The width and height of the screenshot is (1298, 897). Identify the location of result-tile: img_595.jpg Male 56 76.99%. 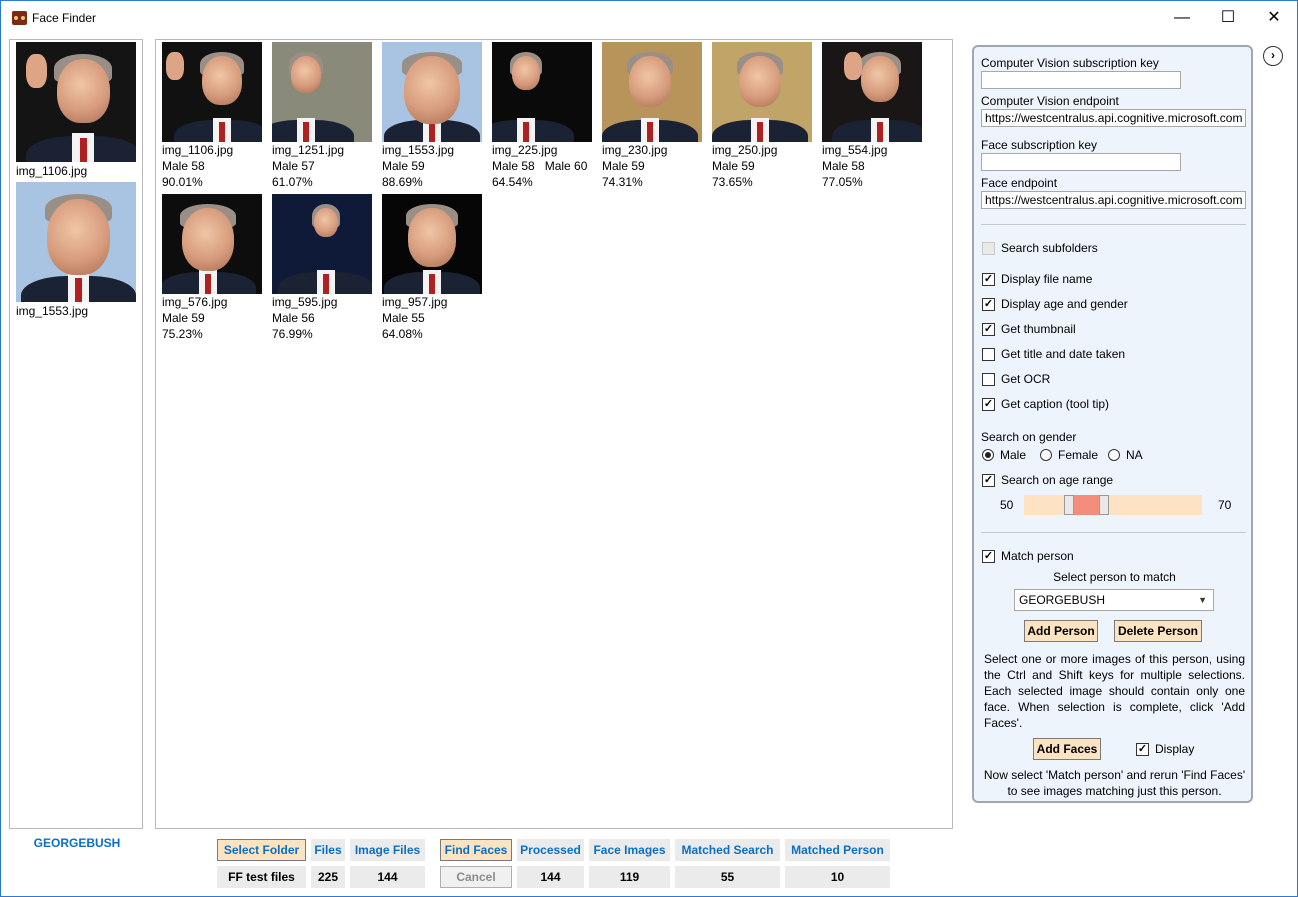
(323, 268).